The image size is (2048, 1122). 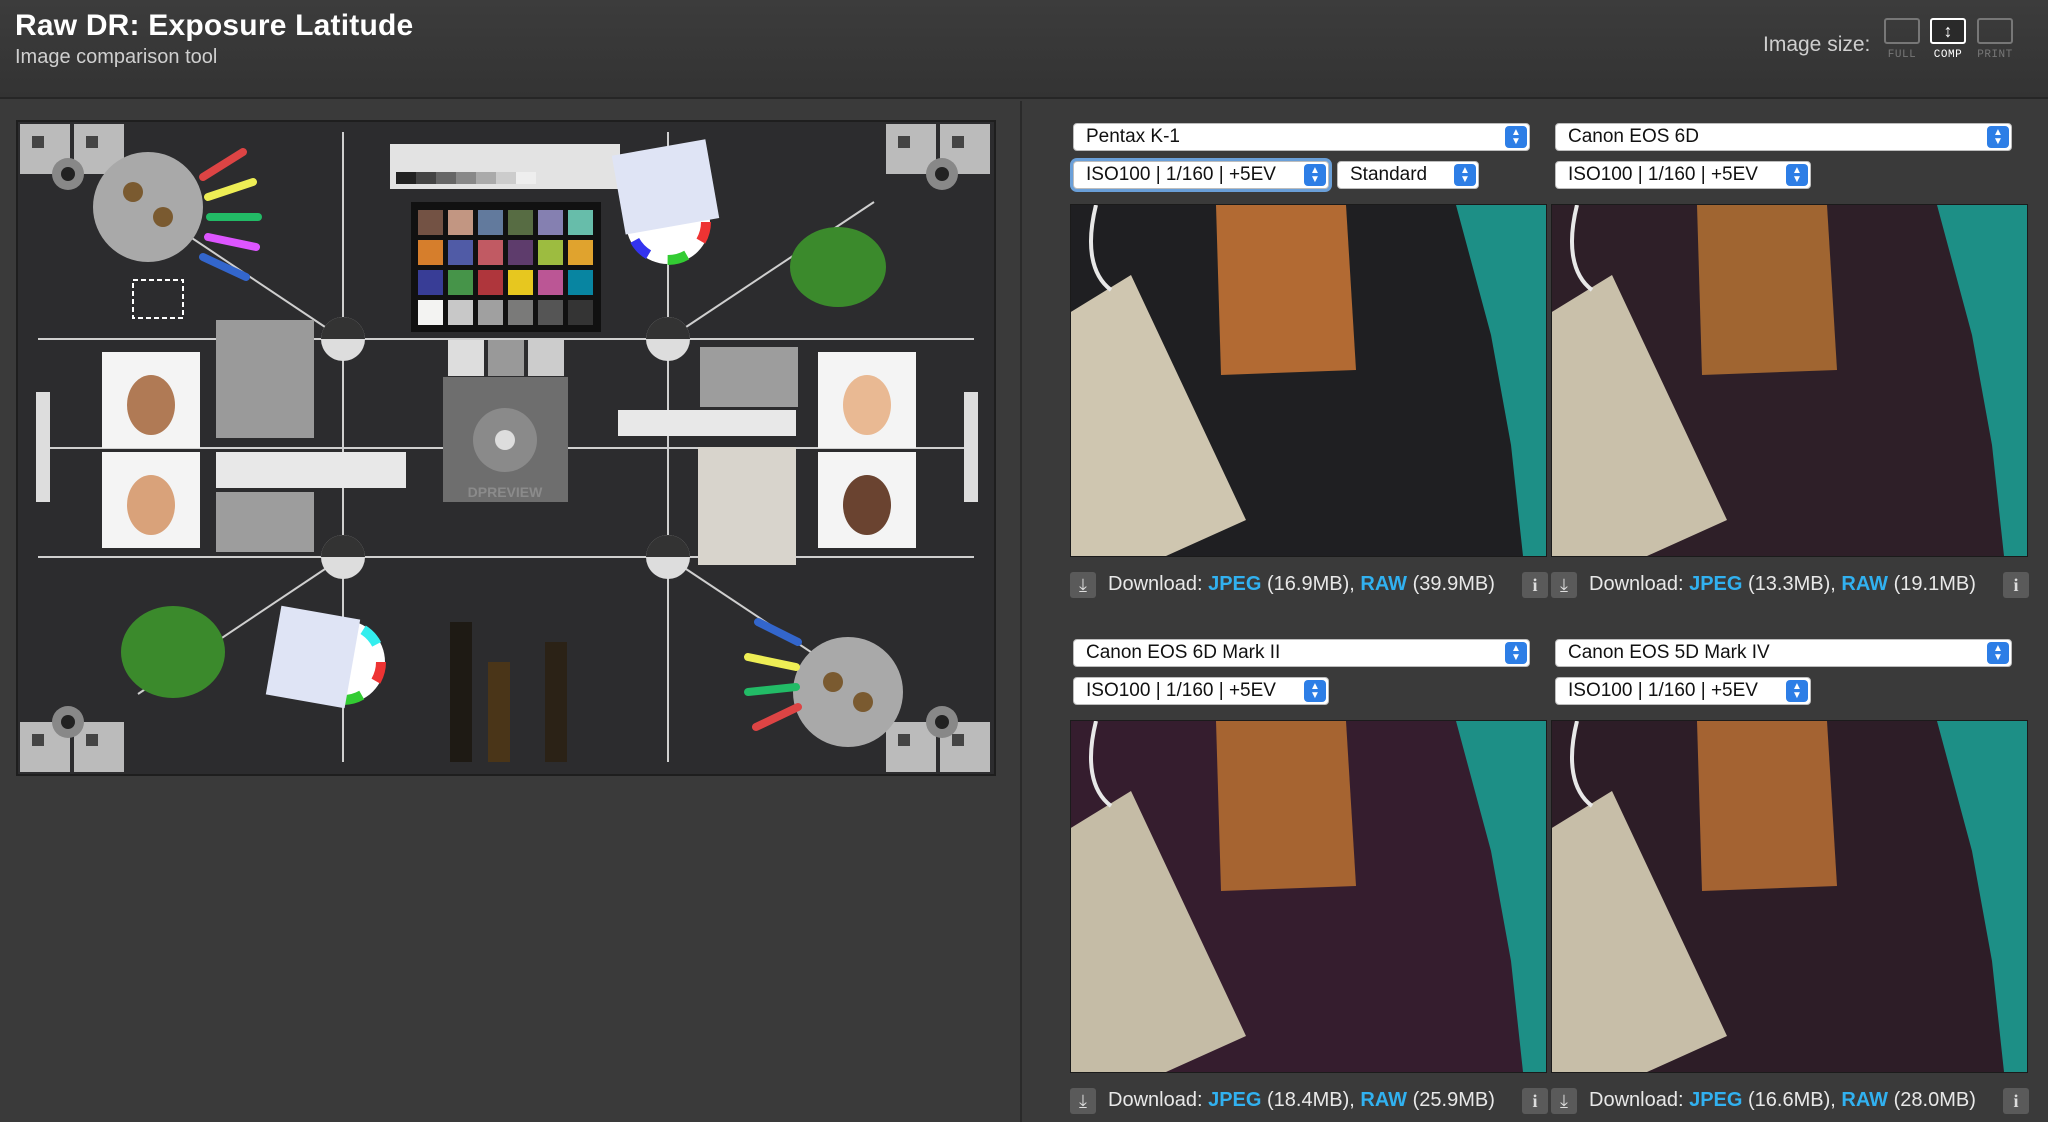 I want to click on setting-select-2: ISO100 | 1/160 | +5EV ▲ ▼, so click(x=1683, y=175).